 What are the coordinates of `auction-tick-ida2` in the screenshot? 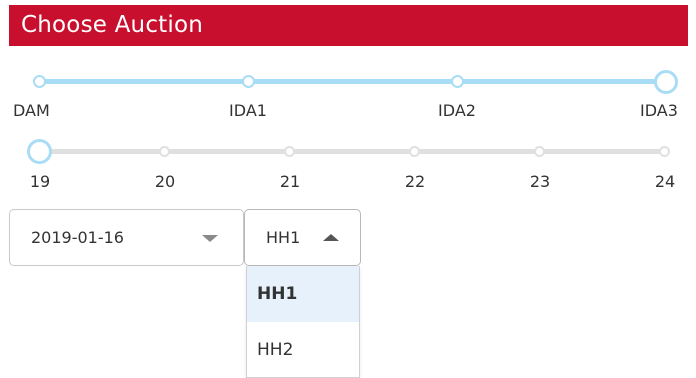 It's located at (457, 81).